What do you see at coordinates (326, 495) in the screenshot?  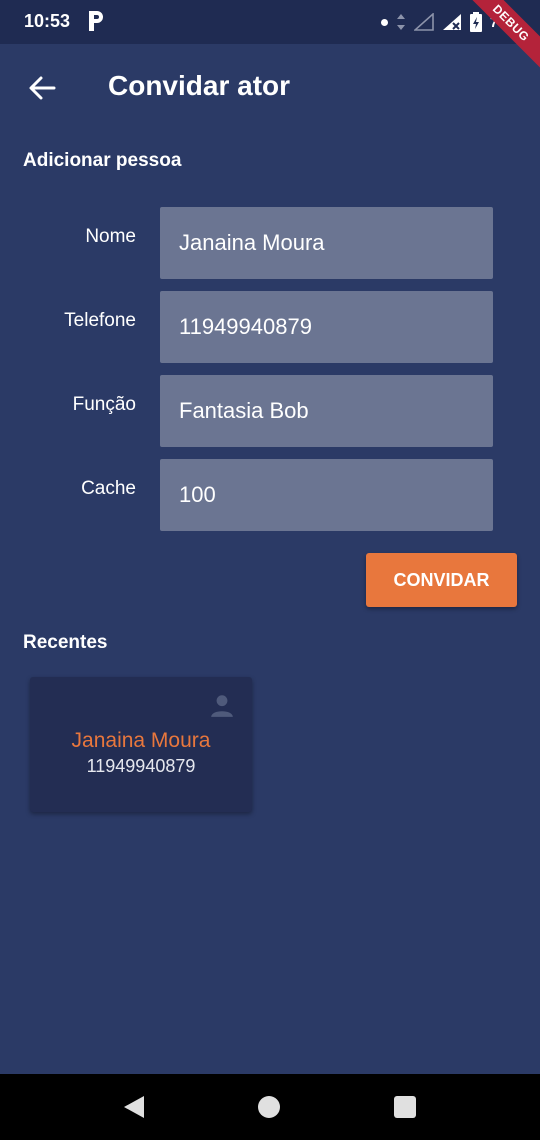 I see `fee-input` at bounding box center [326, 495].